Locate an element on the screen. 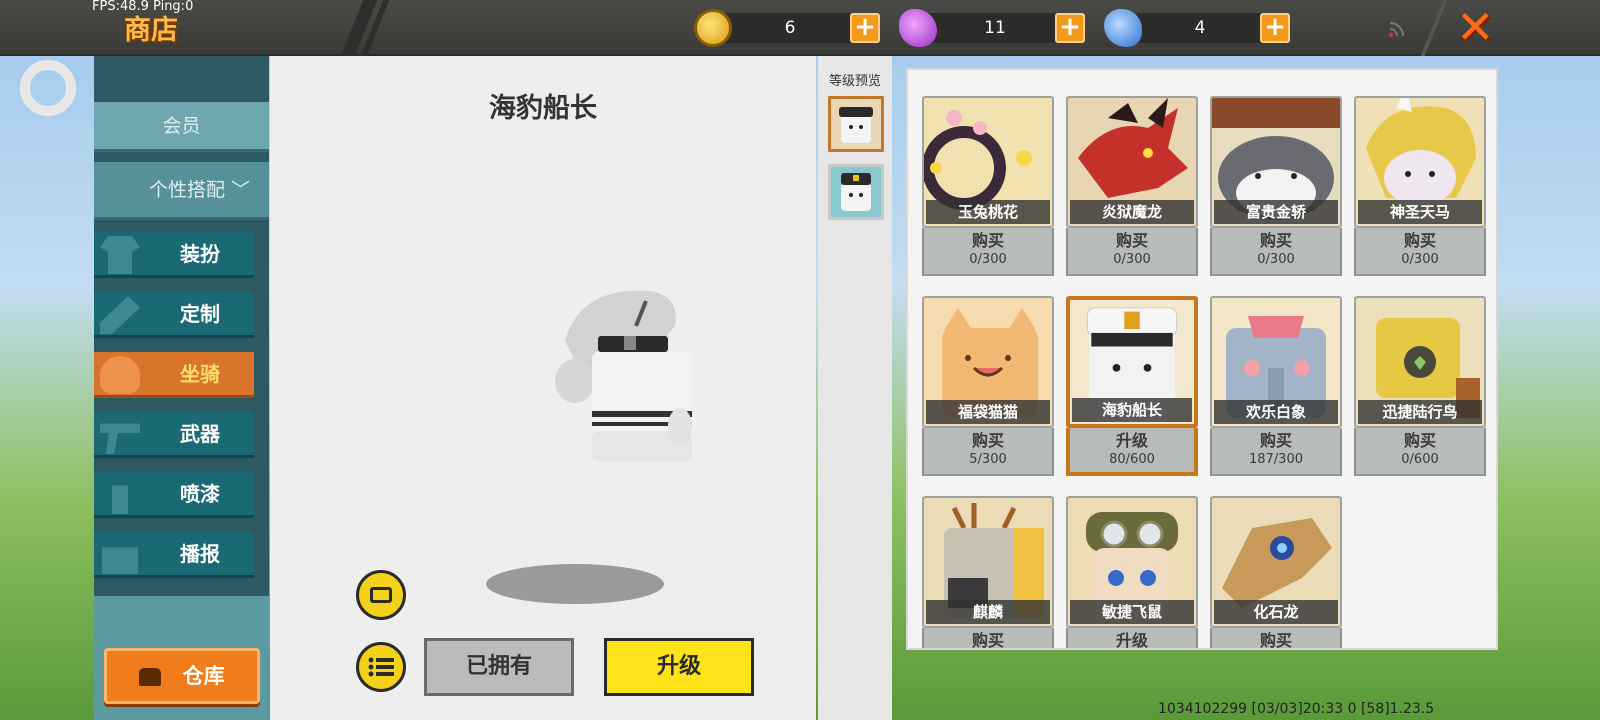 Image resolution: width=1600 pixels, height=720 pixels. mount-card: 麒麟 购买 is located at coordinates (988, 572).